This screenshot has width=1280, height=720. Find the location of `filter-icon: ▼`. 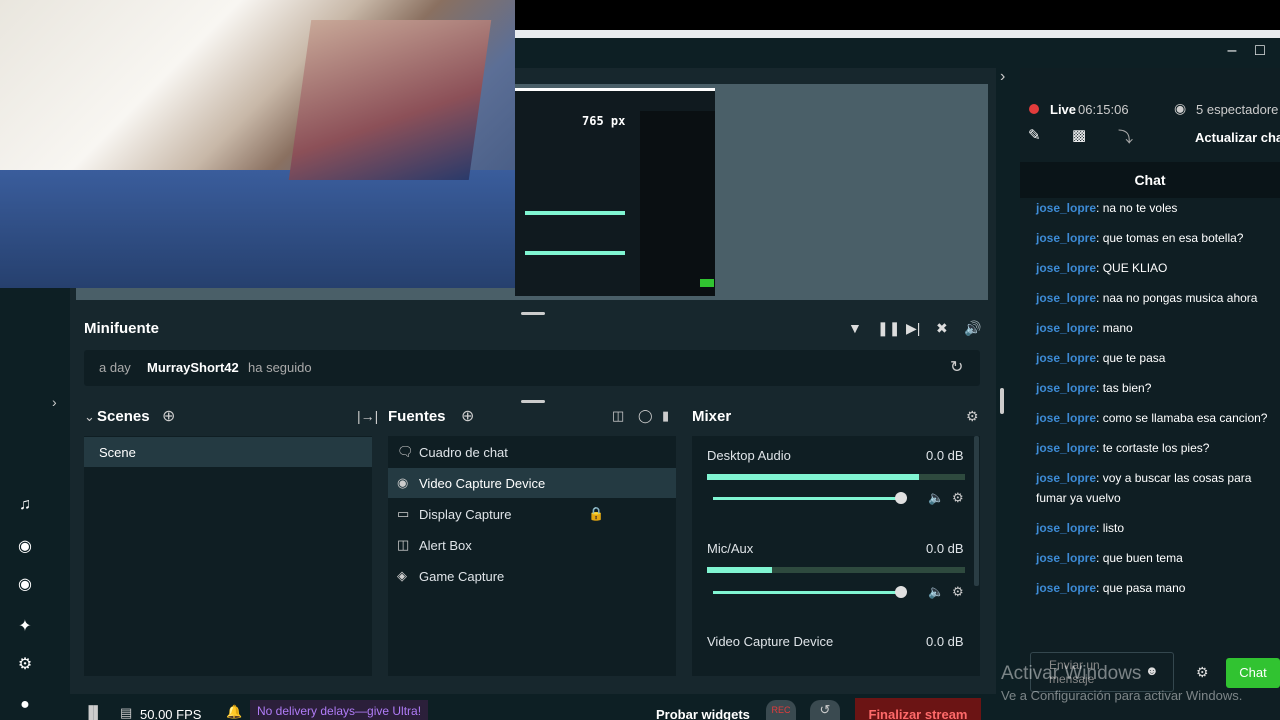

filter-icon: ▼ is located at coordinates (855, 328).